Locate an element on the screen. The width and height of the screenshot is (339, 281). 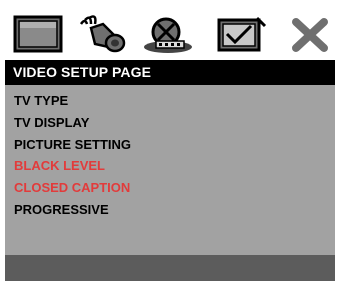
video-setup-icon is located at coordinates (166, 34).